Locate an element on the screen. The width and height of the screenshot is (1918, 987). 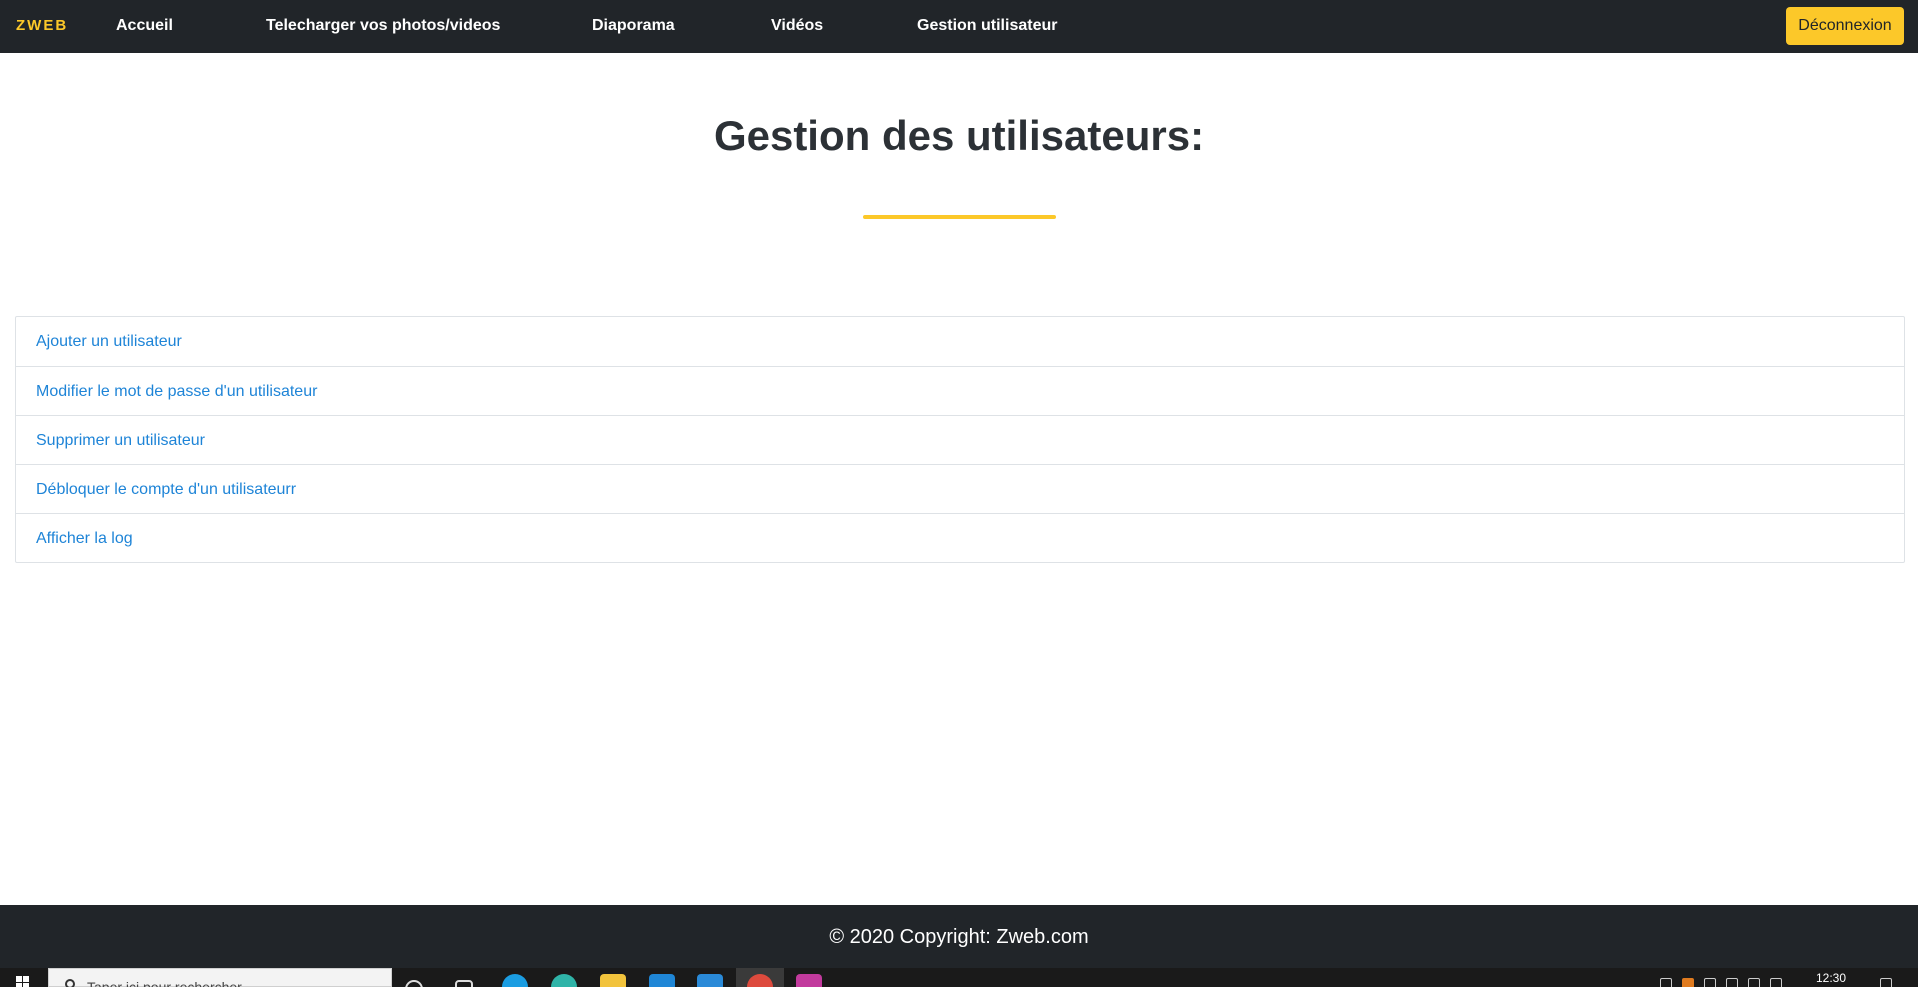
nav-link-videos: Vidéos is located at coordinates (797, 26).